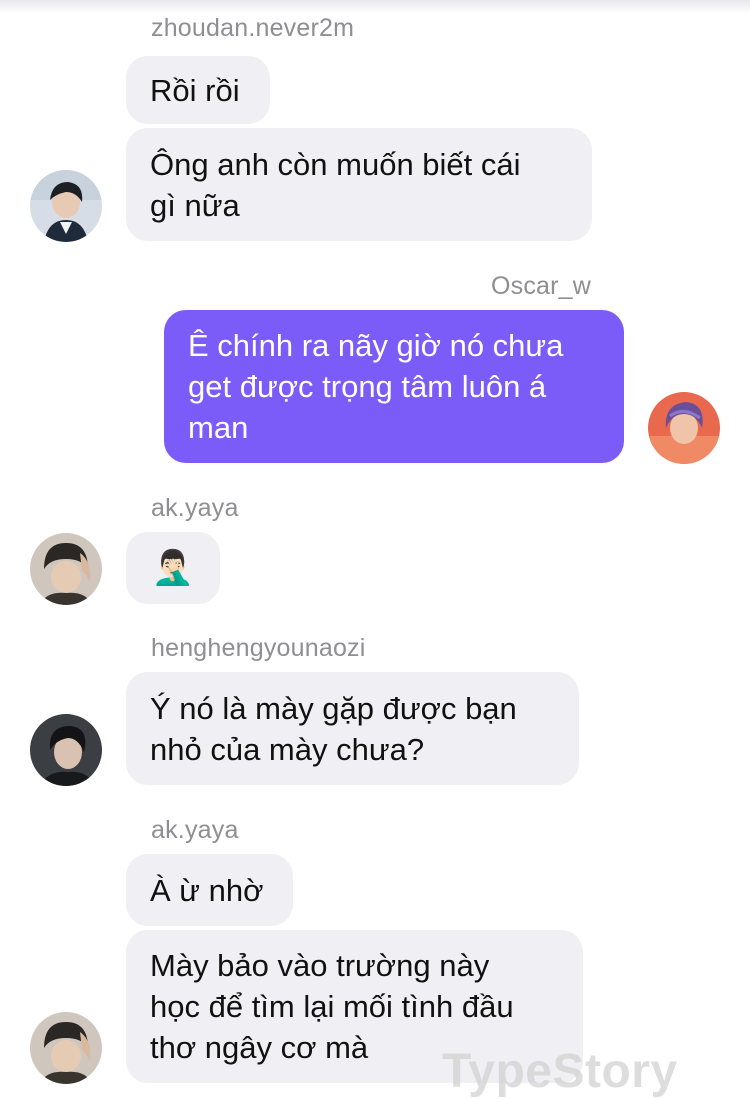 This screenshot has width=750, height=1099. Describe the element at coordinates (66, 206) in the screenshot. I see `avatar-zhoudan` at that location.